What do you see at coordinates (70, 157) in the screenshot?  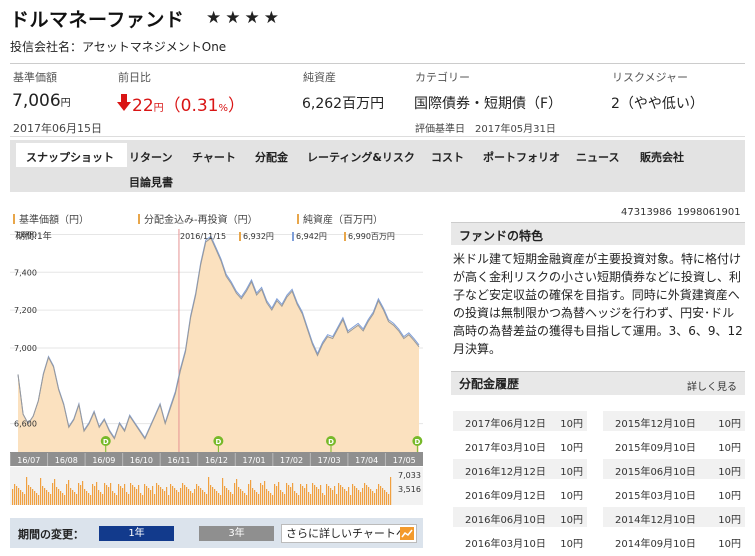 I see `tab-snapshot: スナップショット` at bounding box center [70, 157].